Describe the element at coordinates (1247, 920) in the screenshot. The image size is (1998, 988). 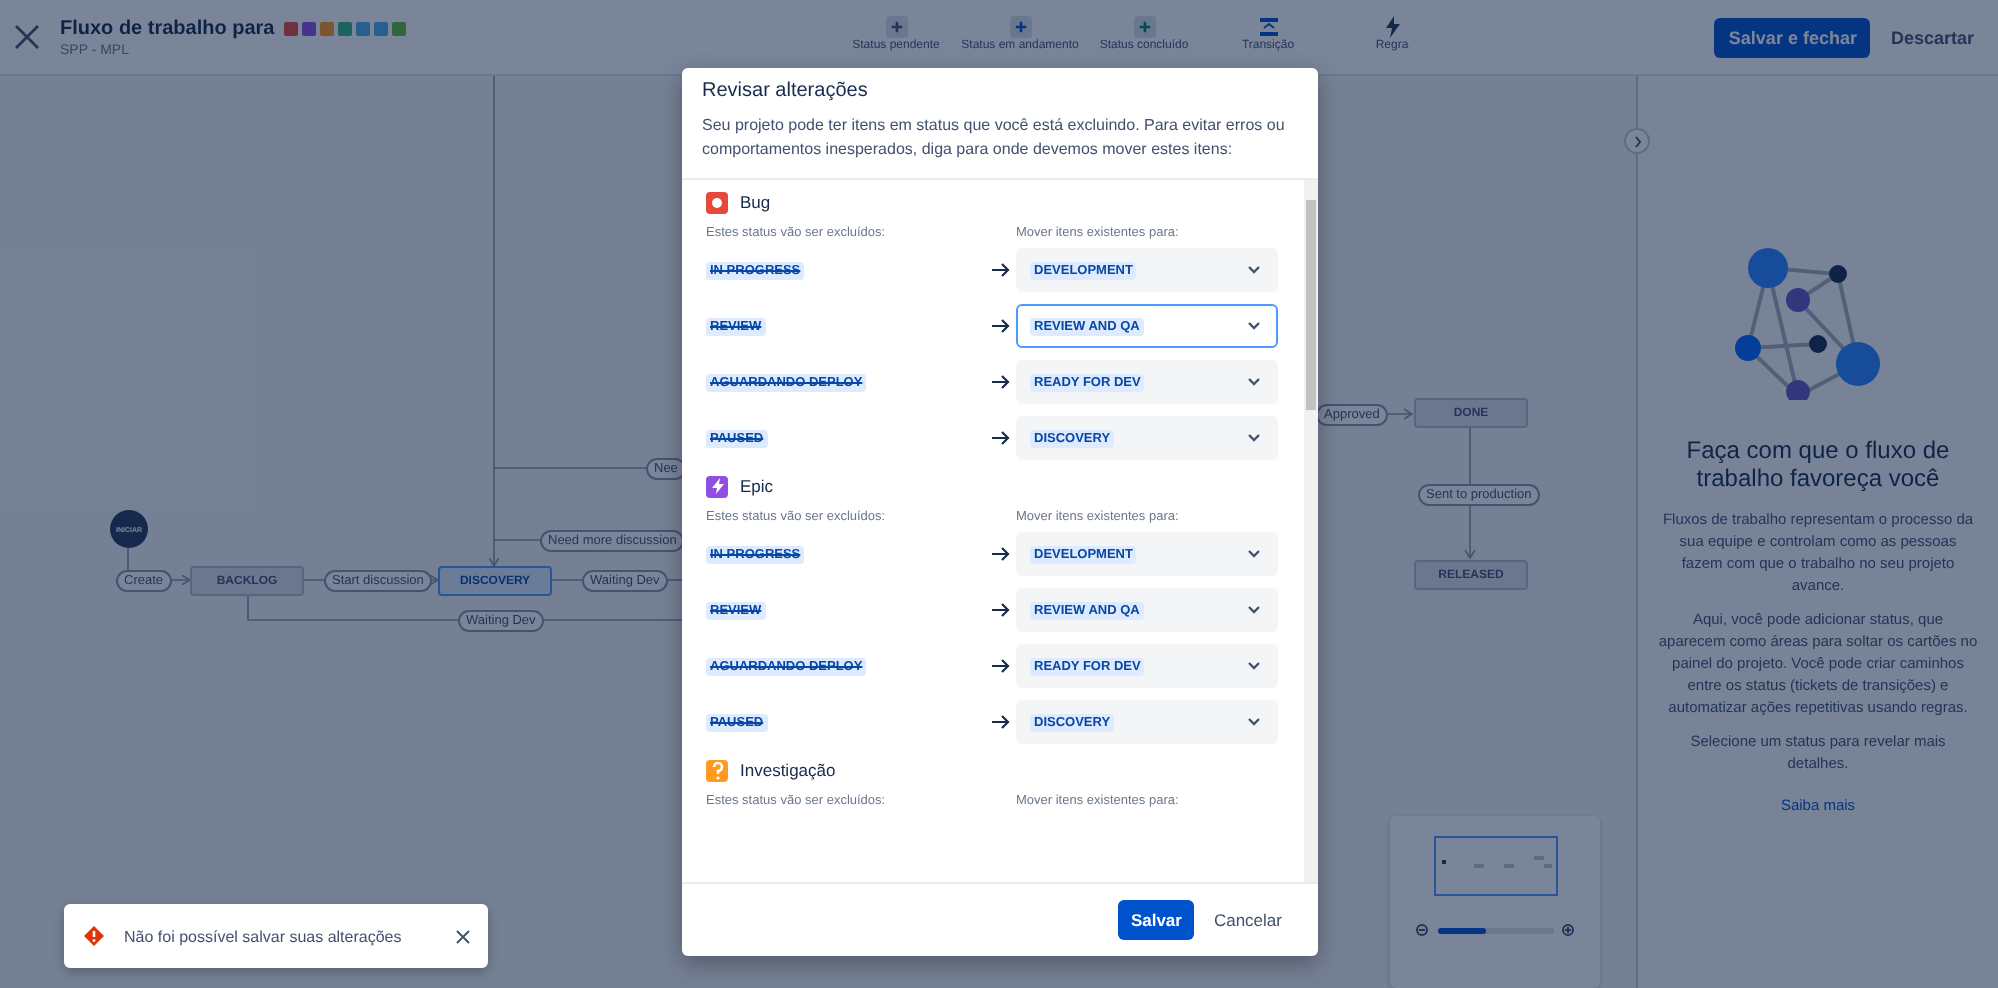
I see `cancel-button: Cancelar` at that location.